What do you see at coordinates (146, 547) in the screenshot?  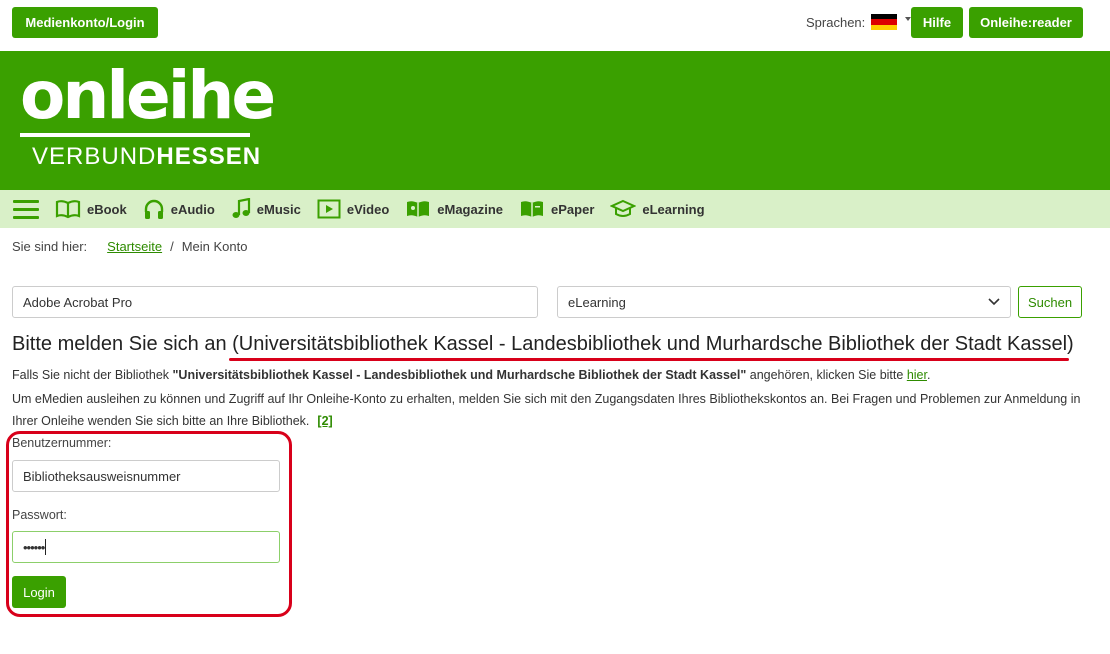 I see `password-field: ••••••` at bounding box center [146, 547].